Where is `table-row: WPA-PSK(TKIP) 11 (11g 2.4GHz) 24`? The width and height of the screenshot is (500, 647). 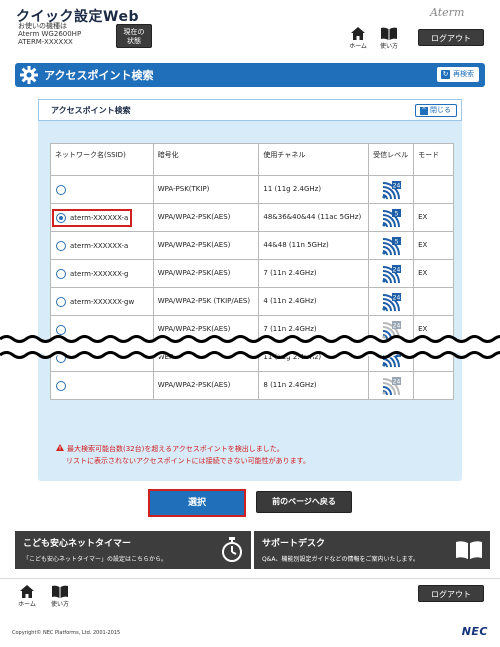 table-row: WPA-PSK(TKIP) 11 (11g 2.4GHz) 24 is located at coordinates (252, 189).